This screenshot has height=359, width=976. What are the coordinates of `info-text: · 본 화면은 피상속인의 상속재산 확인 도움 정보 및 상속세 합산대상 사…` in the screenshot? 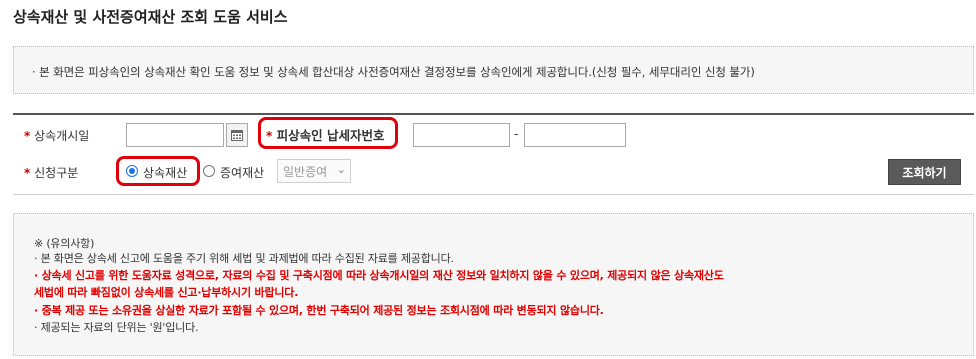 It's located at (393, 72).